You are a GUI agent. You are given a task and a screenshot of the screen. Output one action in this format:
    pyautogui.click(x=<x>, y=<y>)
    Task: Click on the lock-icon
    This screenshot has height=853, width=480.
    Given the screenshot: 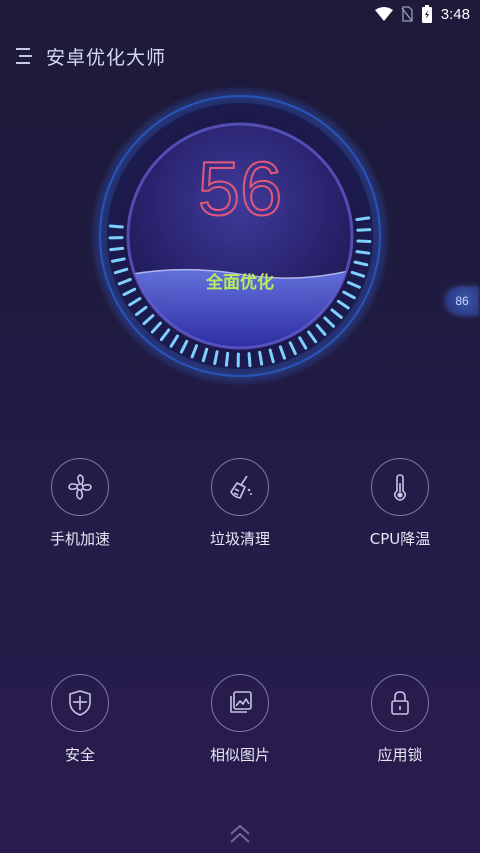 What is the action you would take?
    pyautogui.click(x=400, y=703)
    